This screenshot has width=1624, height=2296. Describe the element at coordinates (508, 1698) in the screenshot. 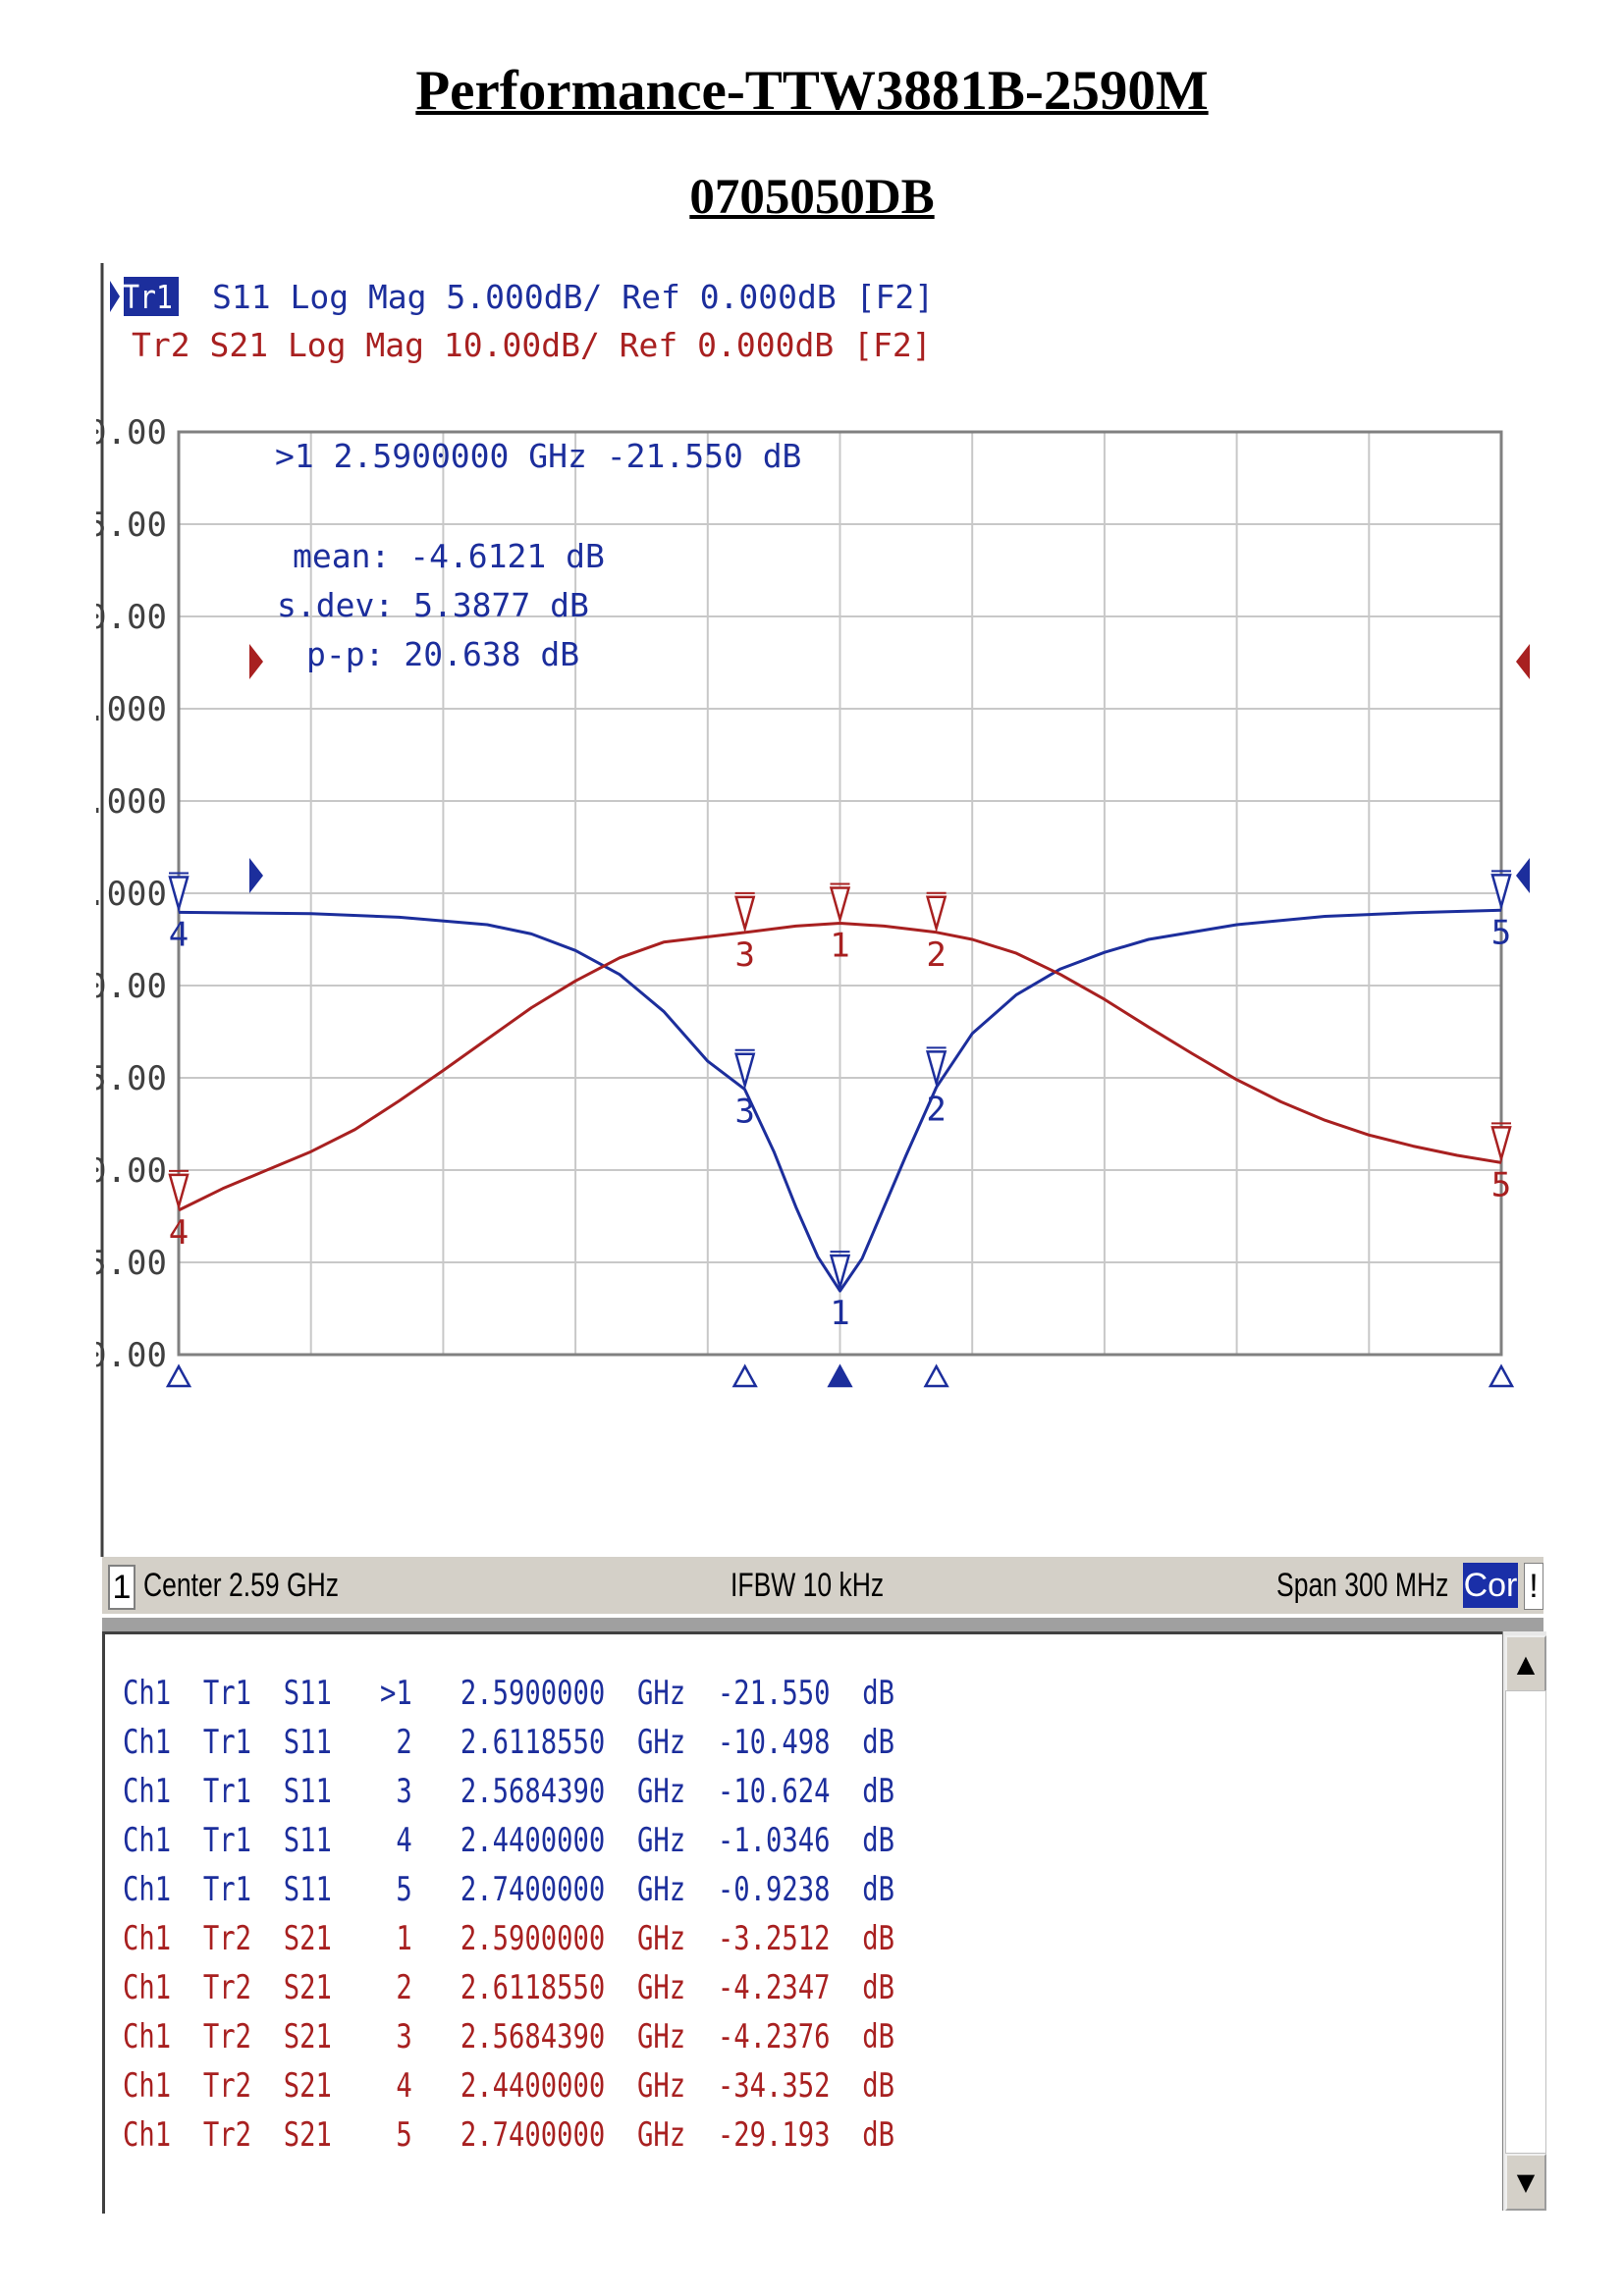

I see `marker-table-row: Ch1 Tr1 S11 >1 2.5900000 GHz -21.550 dB` at that location.